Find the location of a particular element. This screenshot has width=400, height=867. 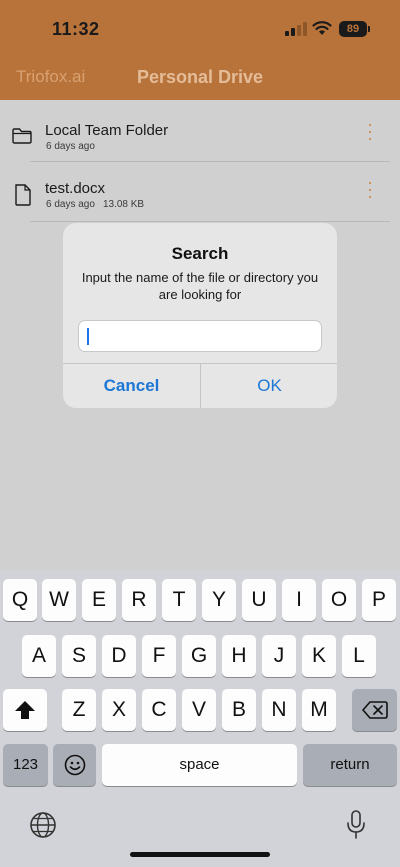

emoji-icon is located at coordinates (74, 765).